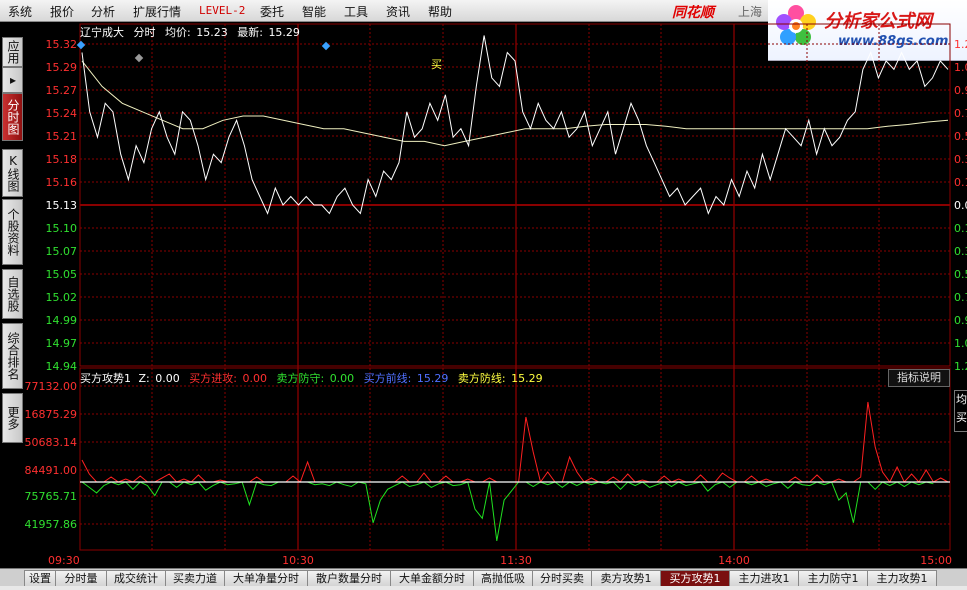 The image size is (967, 590). What do you see at coordinates (40, 578) in the screenshot?
I see `bottom-tab-1: 设置` at bounding box center [40, 578].